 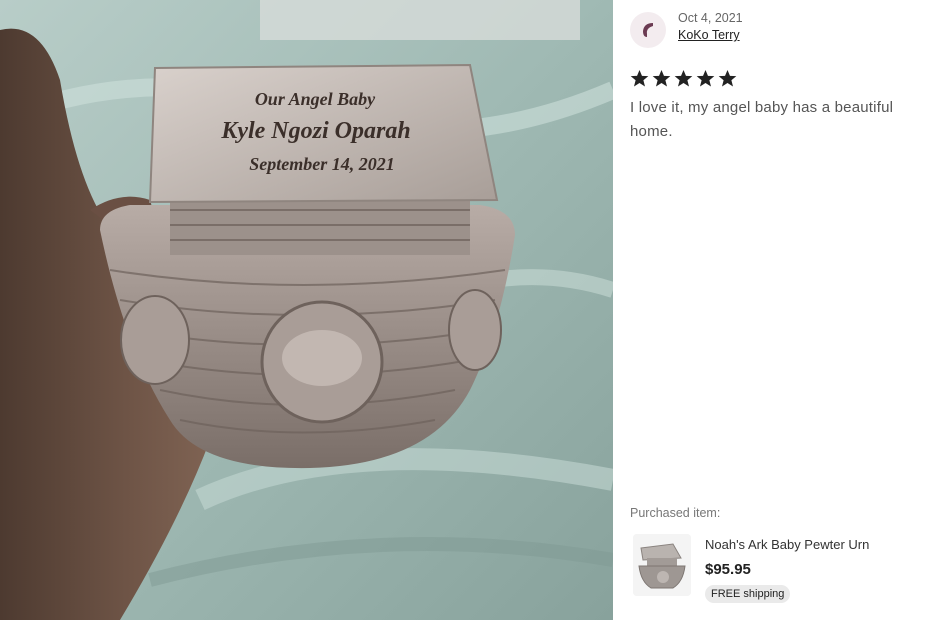 I want to click on star-rating, so click(x=683, y=78).